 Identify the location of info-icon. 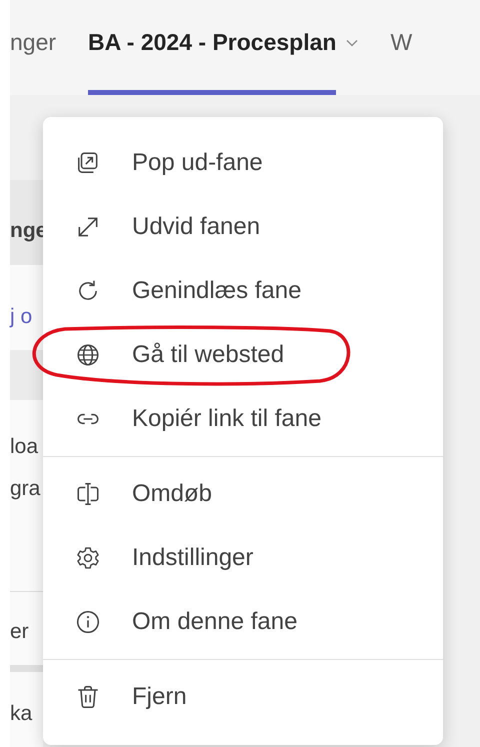
(88, 622).